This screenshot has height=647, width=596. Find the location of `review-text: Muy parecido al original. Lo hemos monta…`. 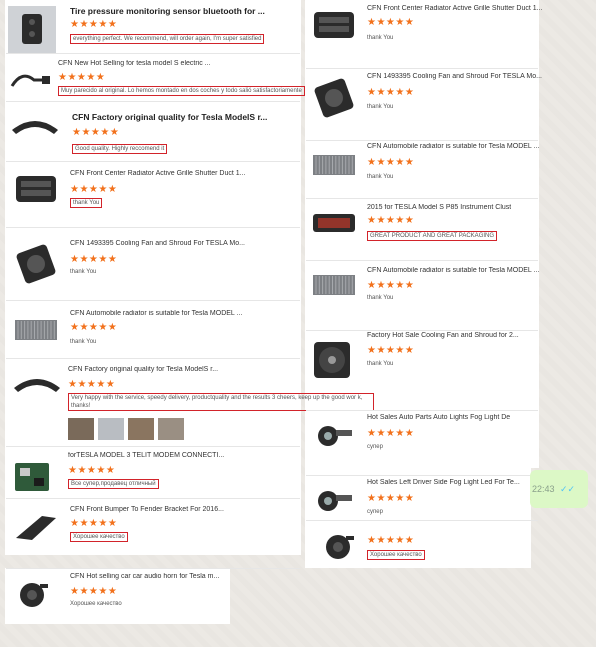

review-text: Muy parecido al original. Lo hemos monta… is located at coordinates (181, 91).